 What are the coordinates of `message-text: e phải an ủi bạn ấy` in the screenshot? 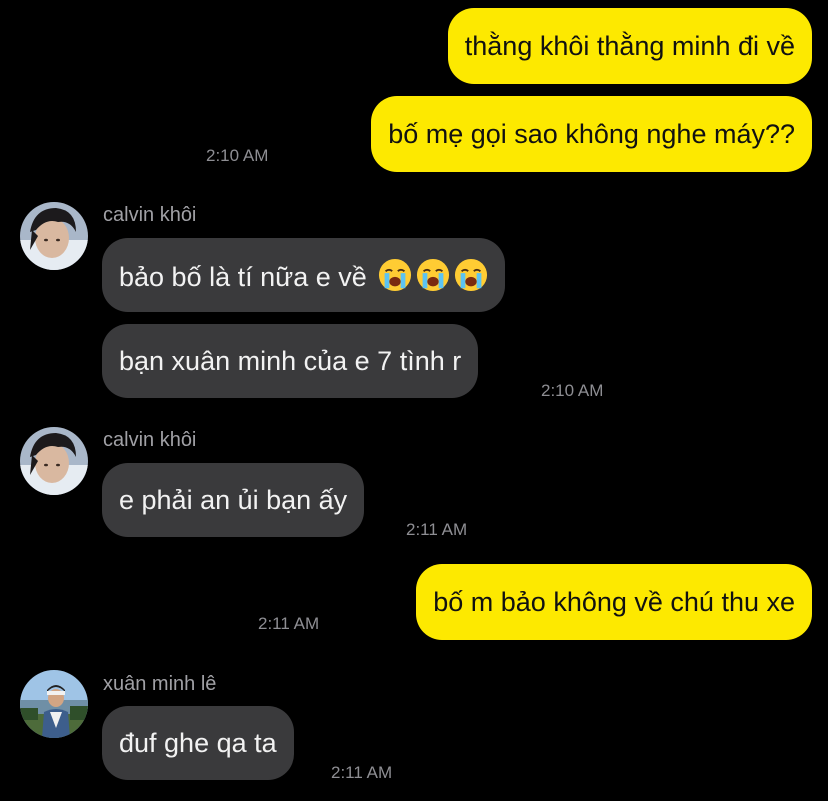 It's located at (233, 500).